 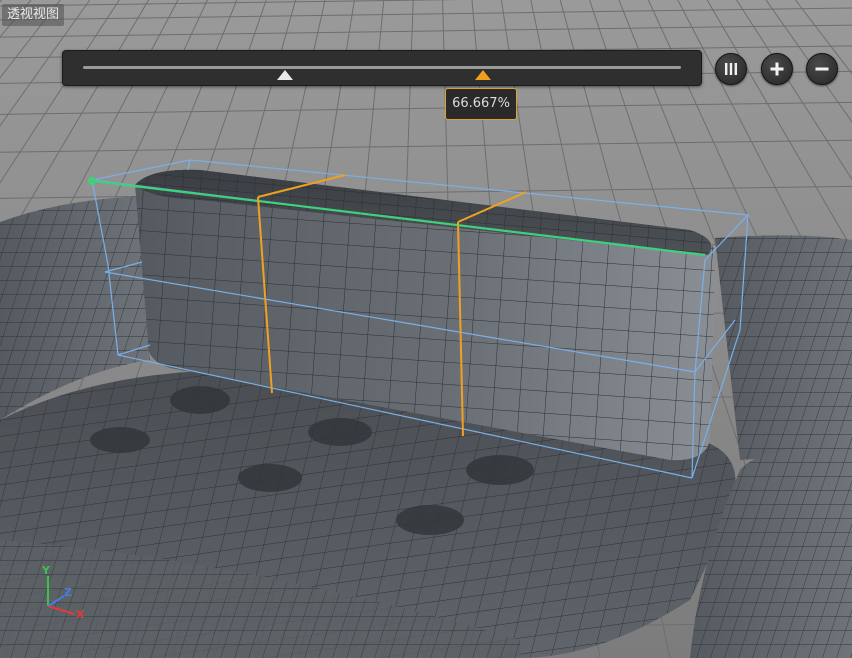 I want to click on axis-z-label: Z, so click(x=68, y=592).